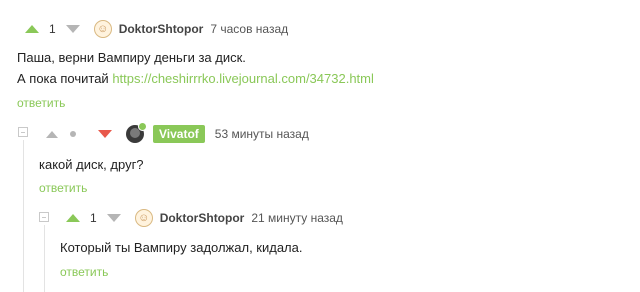 The height and width of the screenshot is (292, 640). I want to click on comment-header: 1 ☺ DoktorShtopor 21 минуту назад, so click(204, 218).